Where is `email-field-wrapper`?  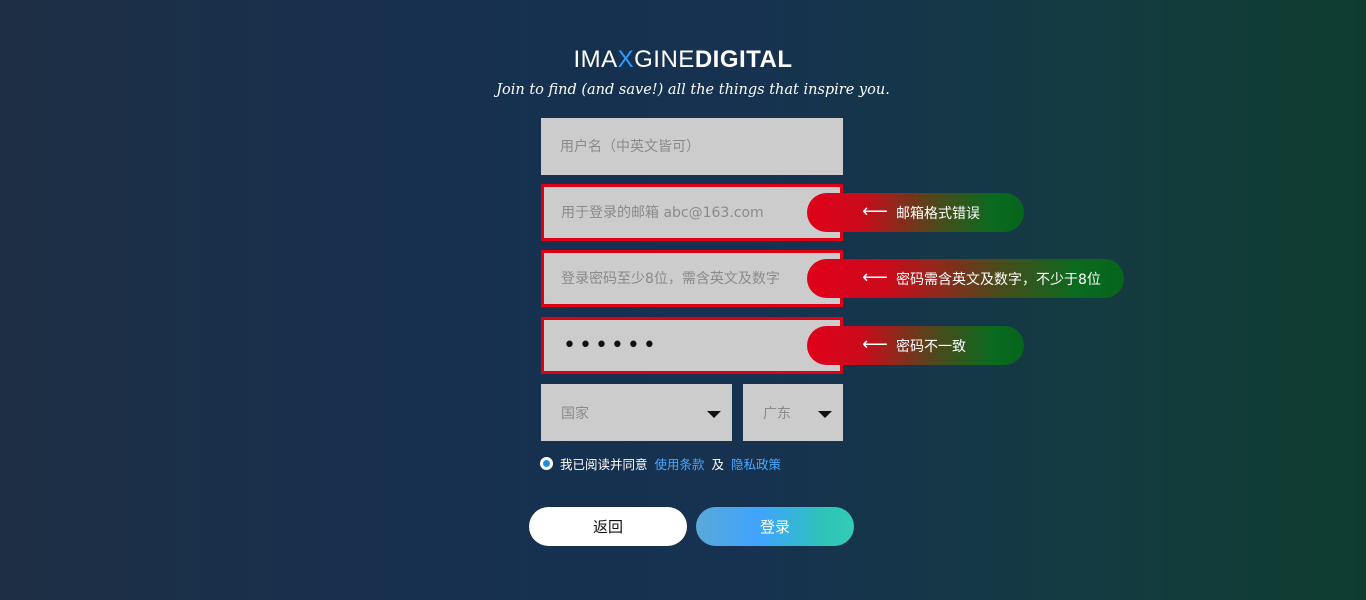 email-field-wrapper is located at coordinates (692, 212).